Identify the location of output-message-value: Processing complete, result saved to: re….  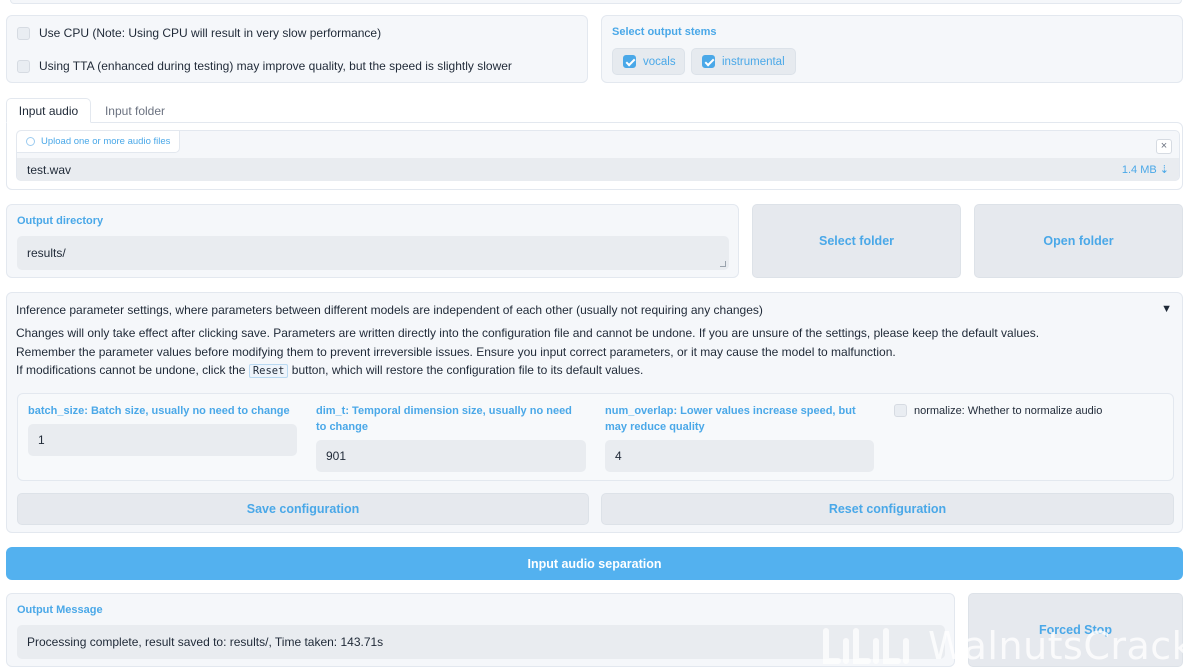
(205, 642).